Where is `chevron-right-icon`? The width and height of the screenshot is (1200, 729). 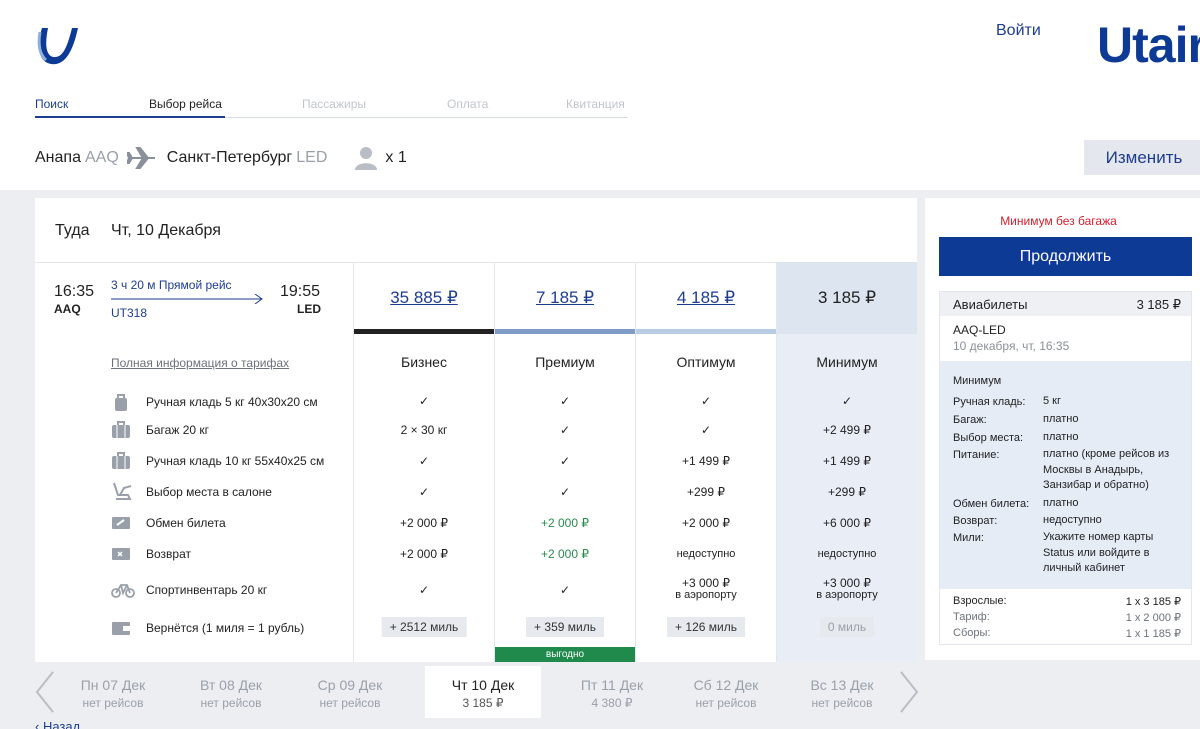
chevron-right-icon is located at coordinates (909, 692).